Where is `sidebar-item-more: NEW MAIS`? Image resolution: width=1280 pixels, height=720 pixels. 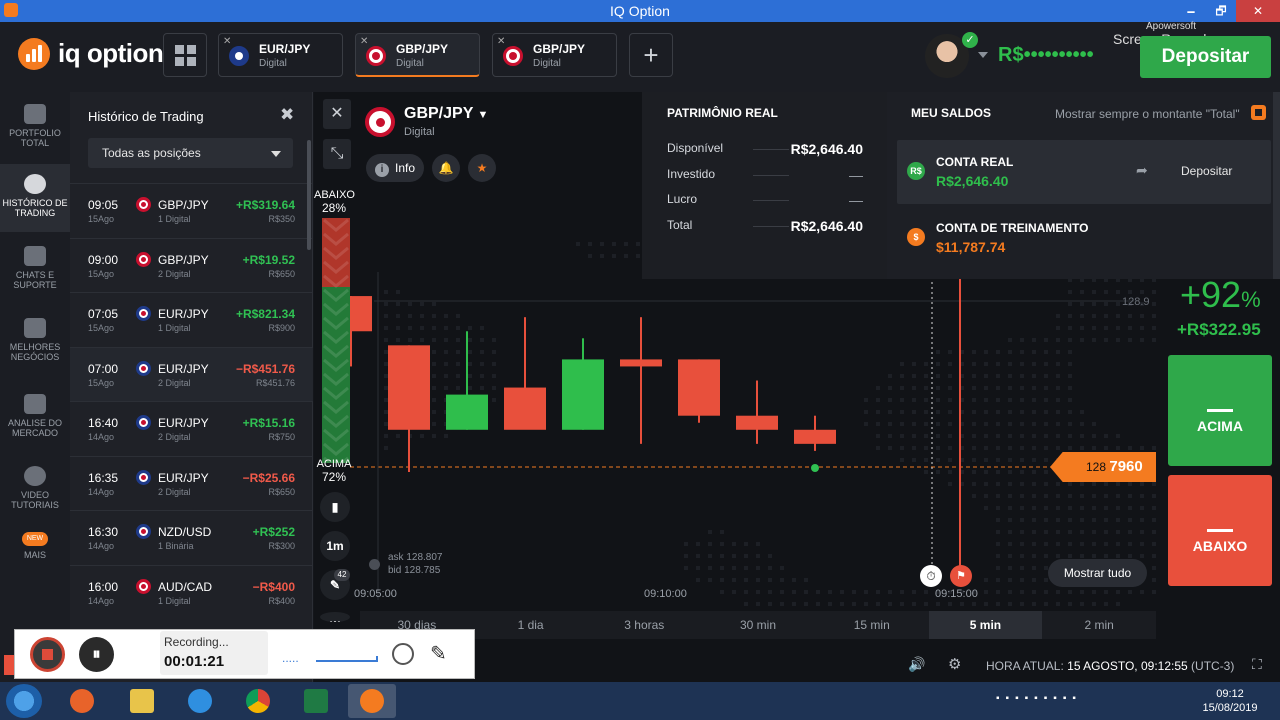 sidebar-item-more: NEW MAIS is located at coordinates (35, 557).